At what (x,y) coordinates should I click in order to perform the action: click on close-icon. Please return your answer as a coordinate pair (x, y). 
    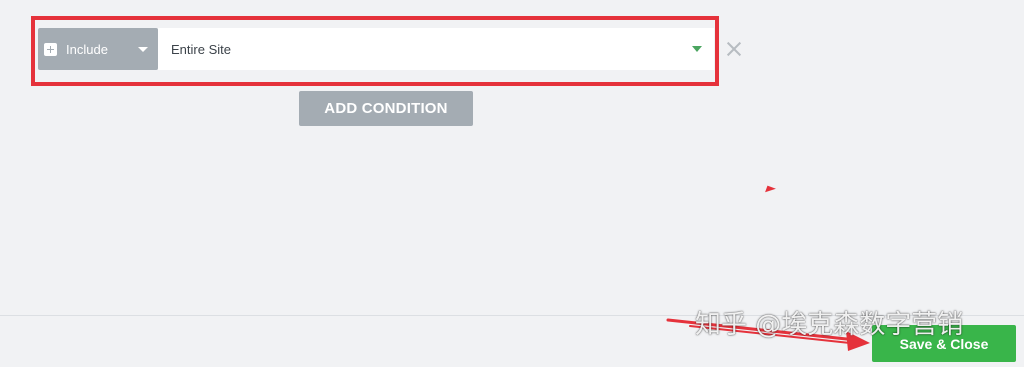
    Looking at the image, I should click on (734, 49).